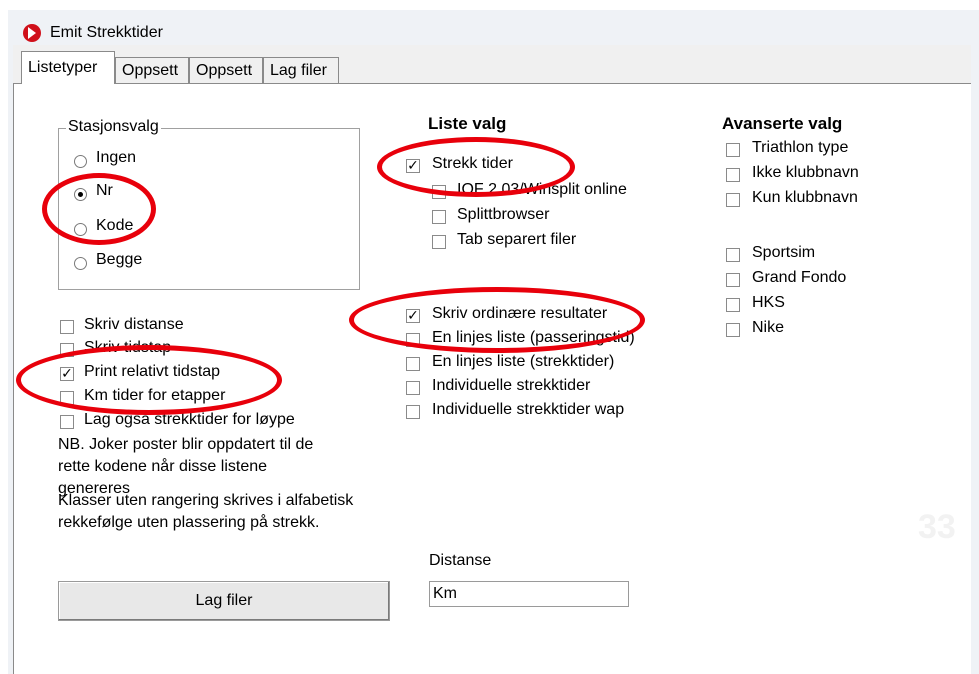  What do you see at coordinates (116, 157) in the screenshot?
I see `radio-ingen-label: Ingen` at bounding box center [116, 157].